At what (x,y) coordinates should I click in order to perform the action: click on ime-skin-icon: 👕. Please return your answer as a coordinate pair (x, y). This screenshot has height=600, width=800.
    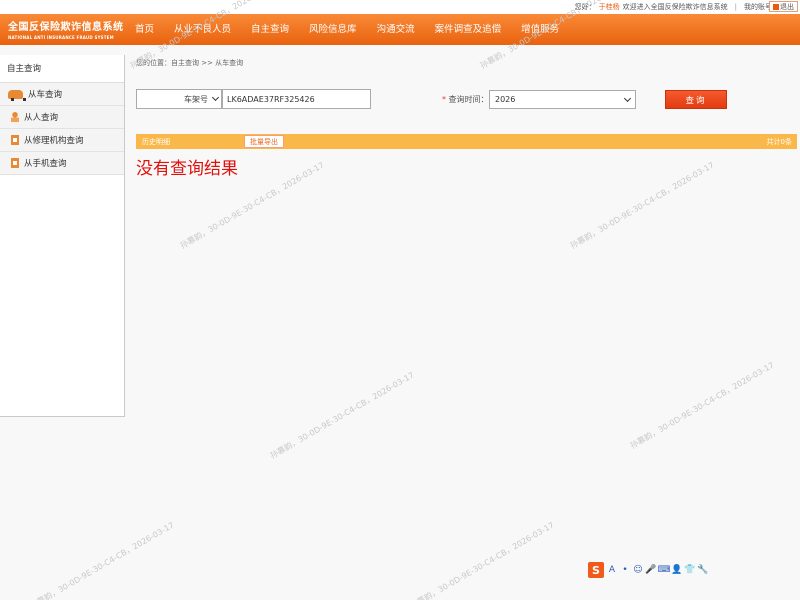
    Looking at the image, I should click on (689, 570).